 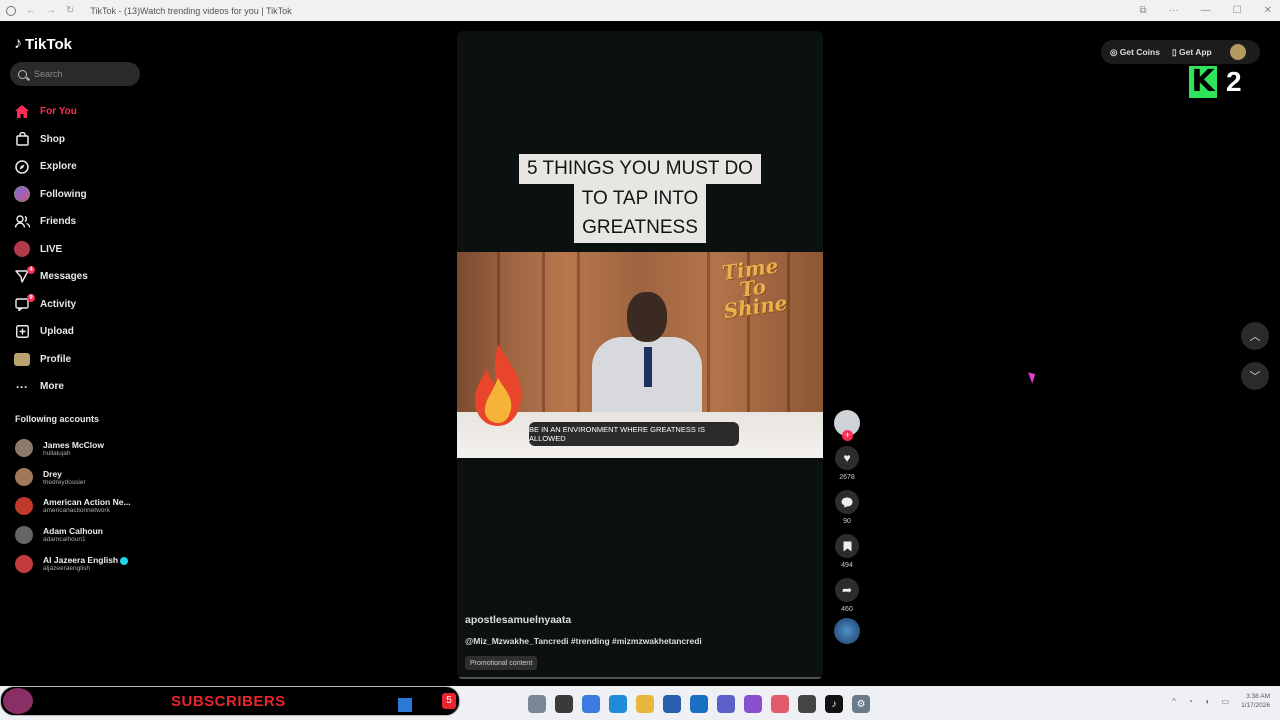 I want to click on like-action: ♥ 2678, so click(x=847, y=464).